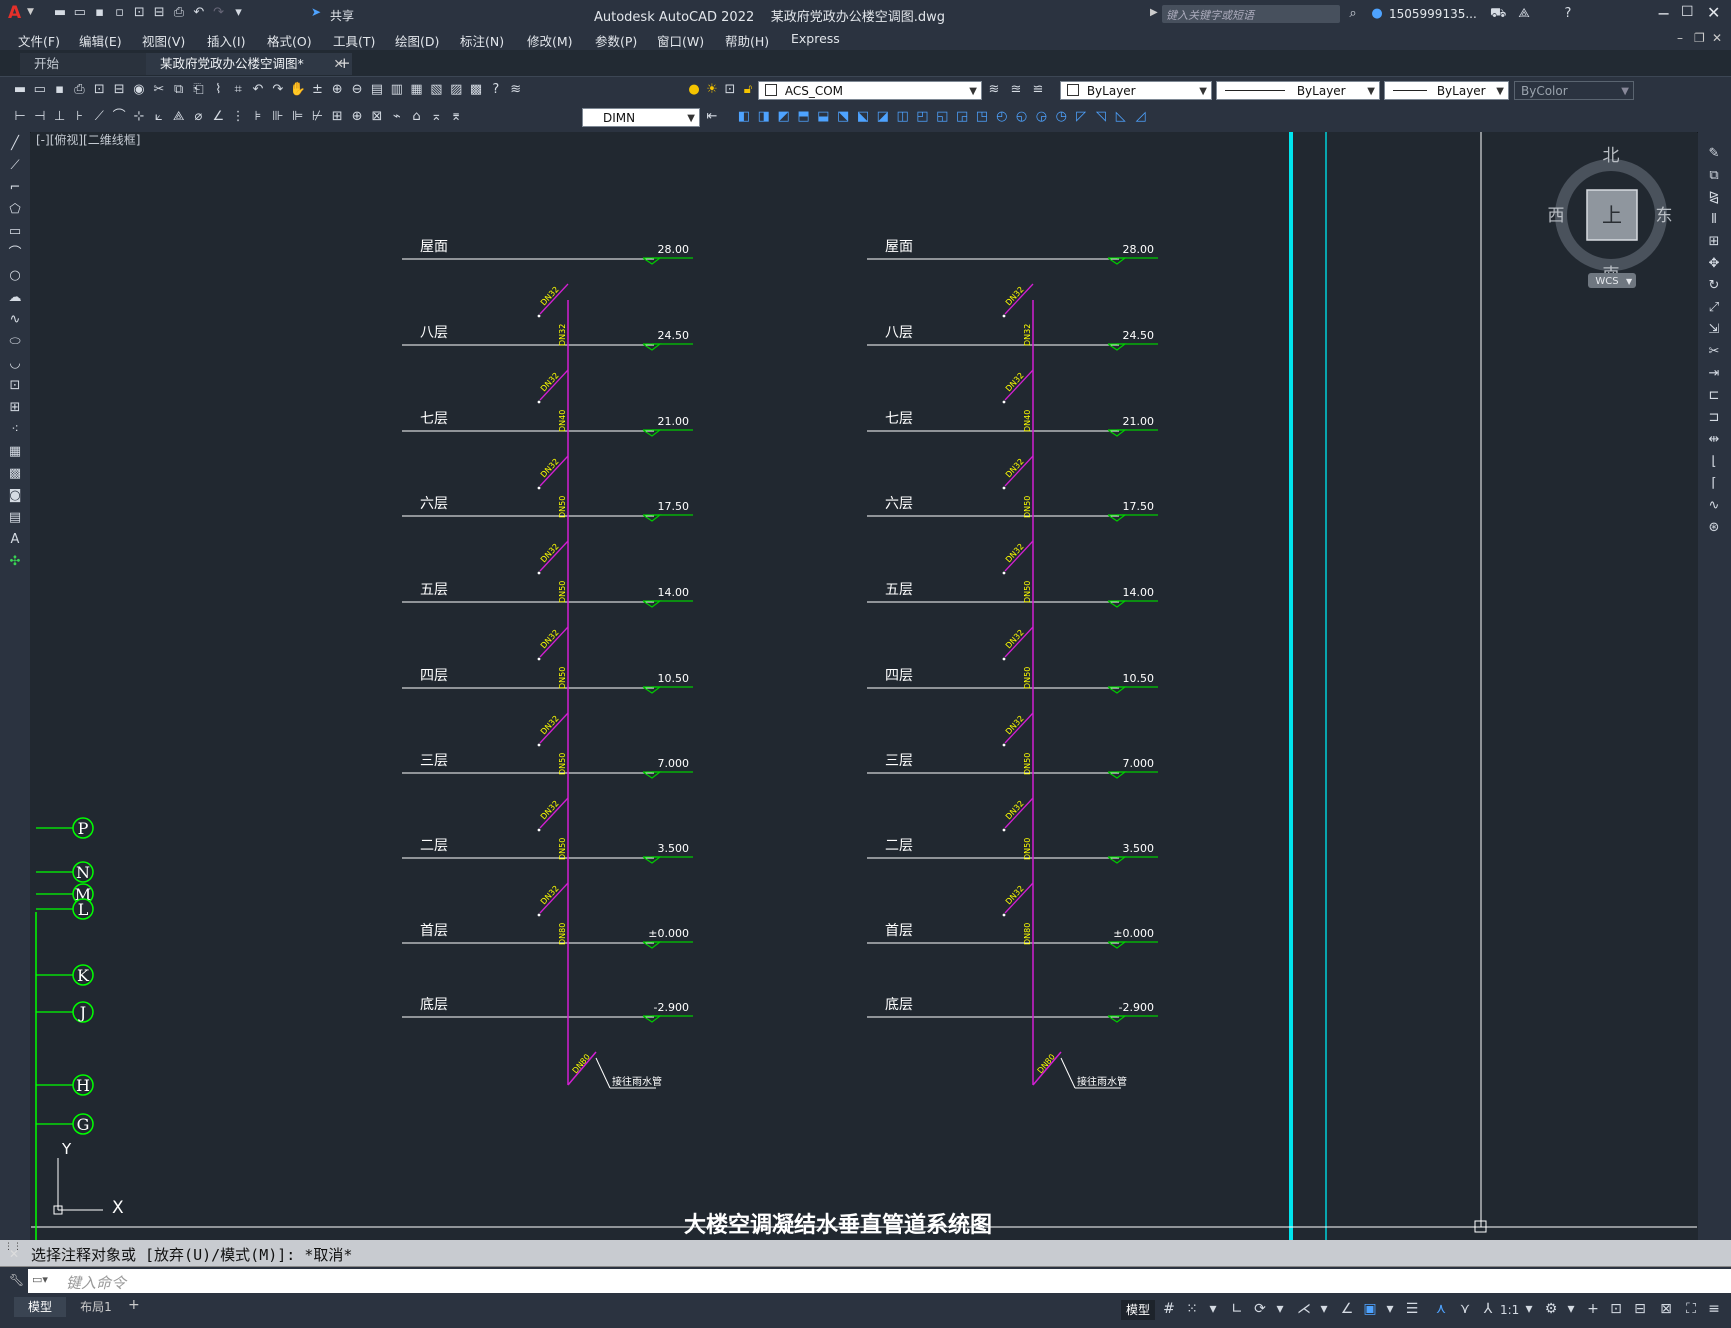  Describe the element at coordinates (456, 117) in the screenshot. I see `dim-tedit-icon: ⌆` at that location.